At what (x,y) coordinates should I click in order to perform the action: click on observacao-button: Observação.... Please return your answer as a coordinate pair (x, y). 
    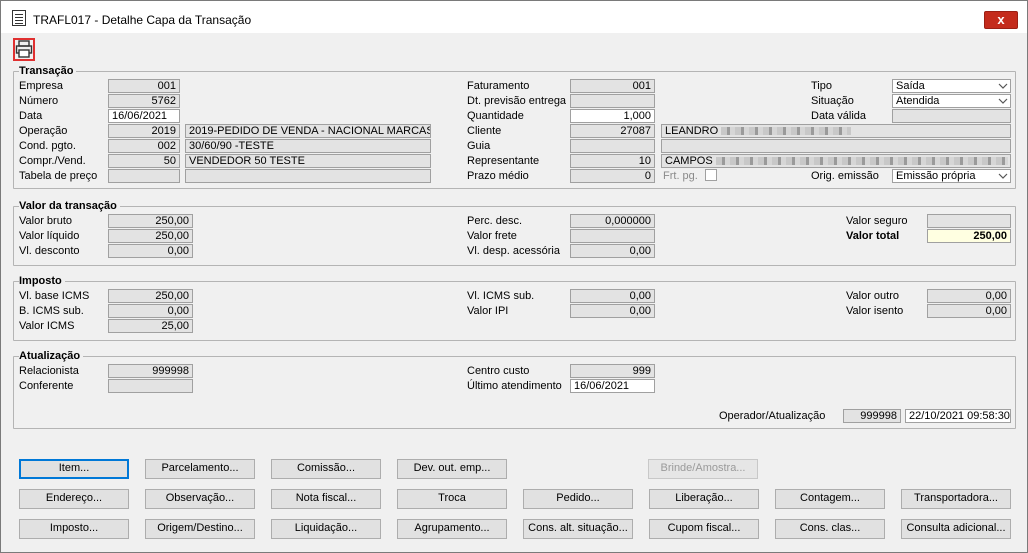
    Looking at the image, I should click on (200, 499).